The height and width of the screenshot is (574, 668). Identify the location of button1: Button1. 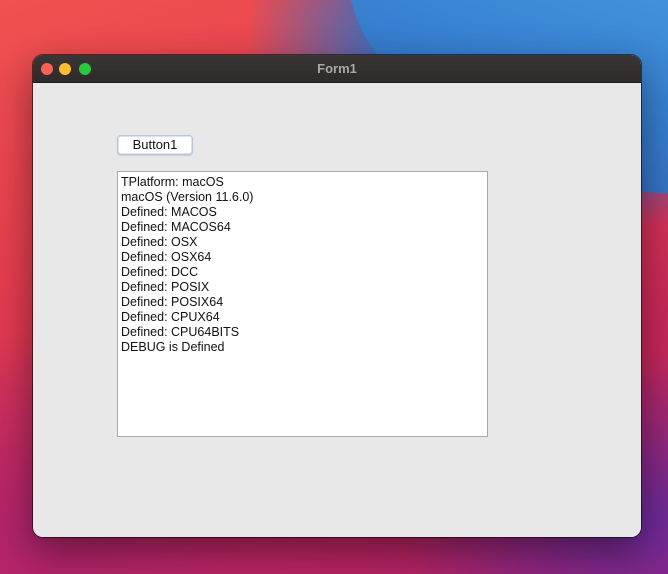
(155, 145).